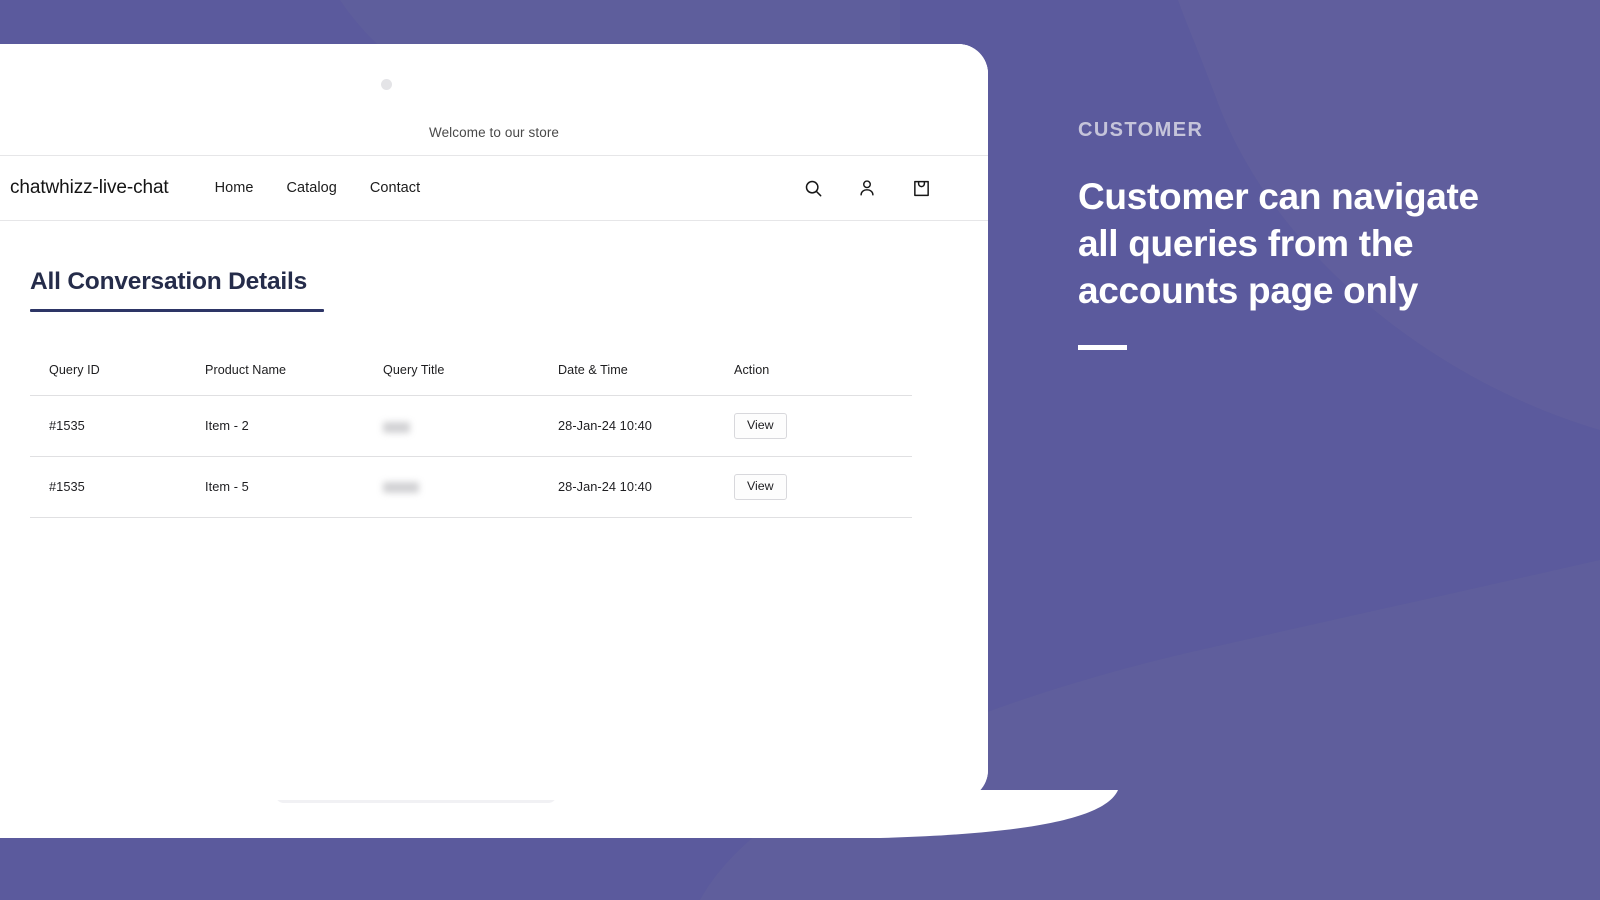  What do you see at coordinates (246, 369) in the screenshot?
I see `column-header-product-name: Product Name` at bounding box center [246, 369].